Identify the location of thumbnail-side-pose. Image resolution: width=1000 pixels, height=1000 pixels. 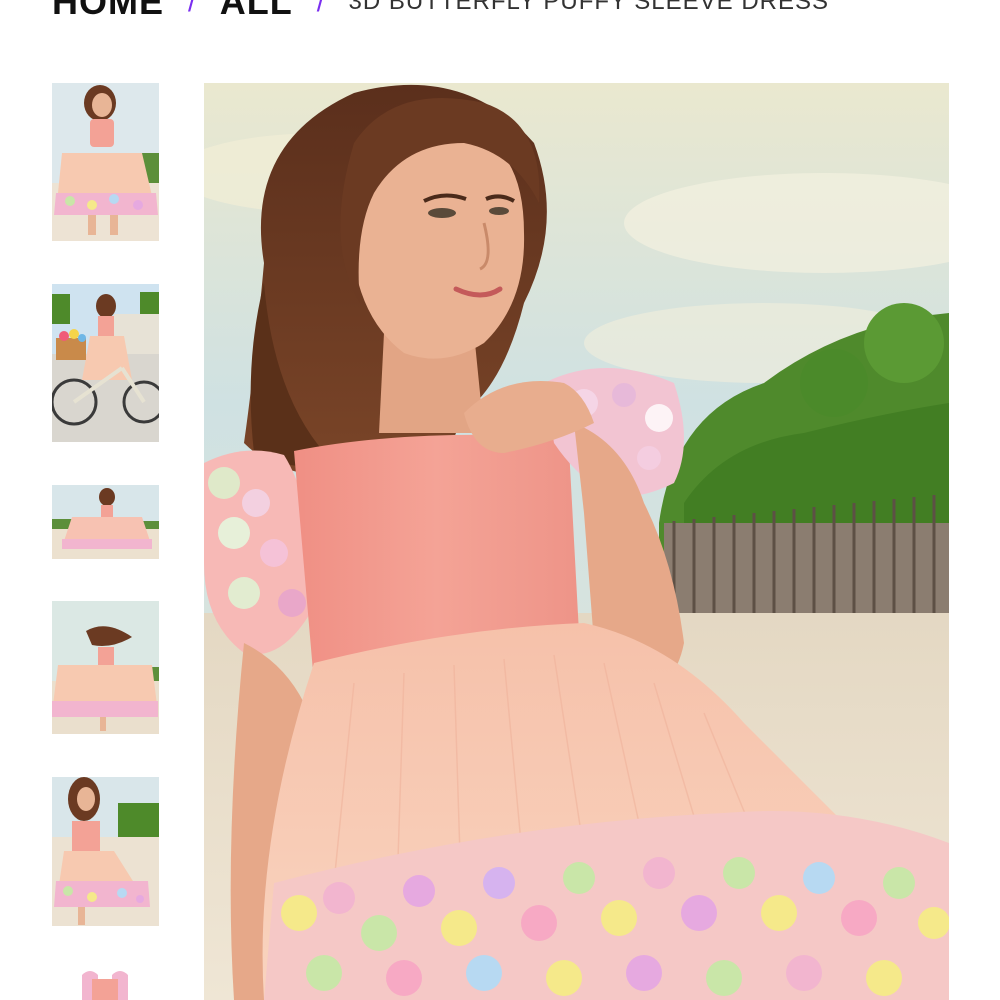
(105, 851).